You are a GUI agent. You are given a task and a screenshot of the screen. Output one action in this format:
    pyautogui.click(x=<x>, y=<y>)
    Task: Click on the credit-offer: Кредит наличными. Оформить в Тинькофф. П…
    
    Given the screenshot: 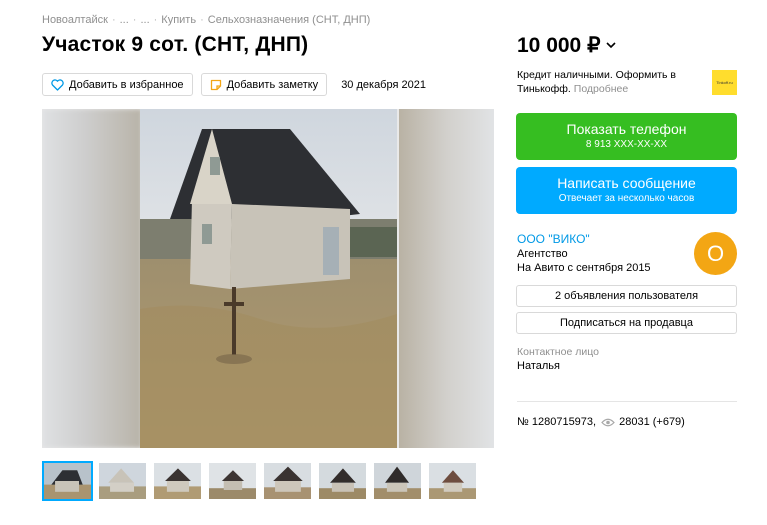 What is the action you would take?
    pyautogui.click(x=607, y=82)
    